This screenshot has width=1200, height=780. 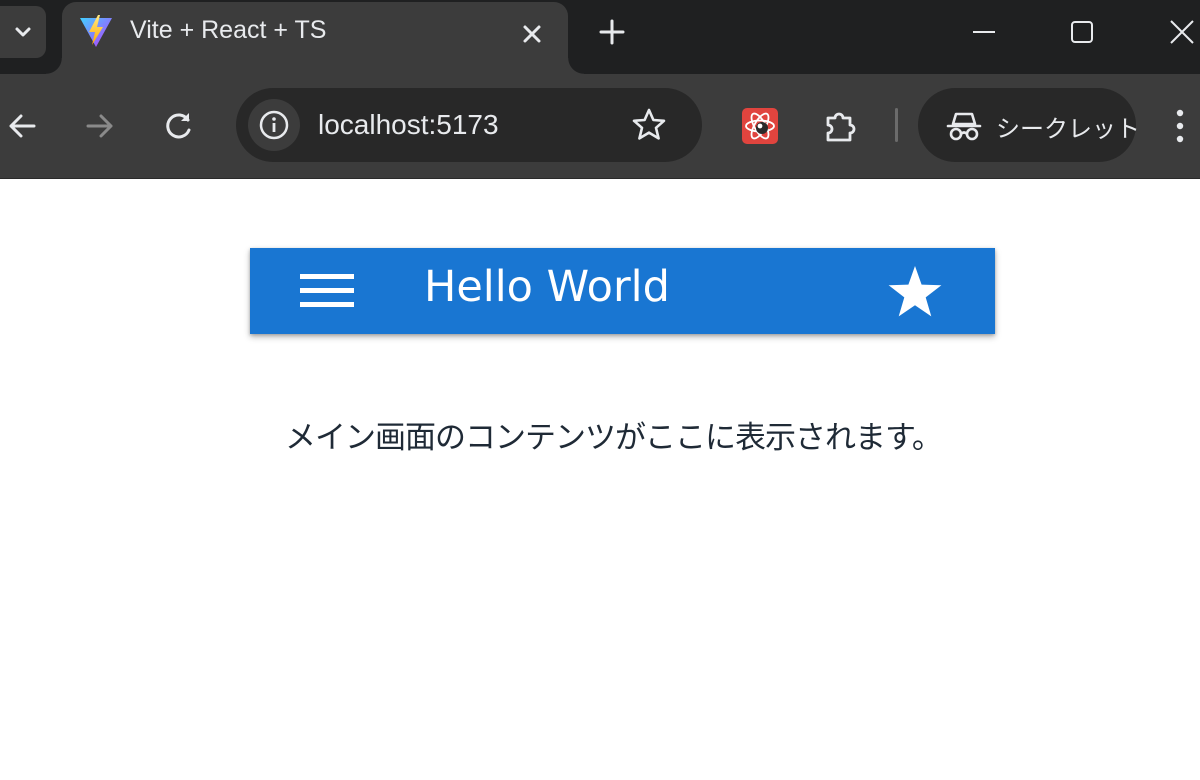 I want to click on browser-toolbar: localhost:5173 シークレット, so click(x=600, y=126).